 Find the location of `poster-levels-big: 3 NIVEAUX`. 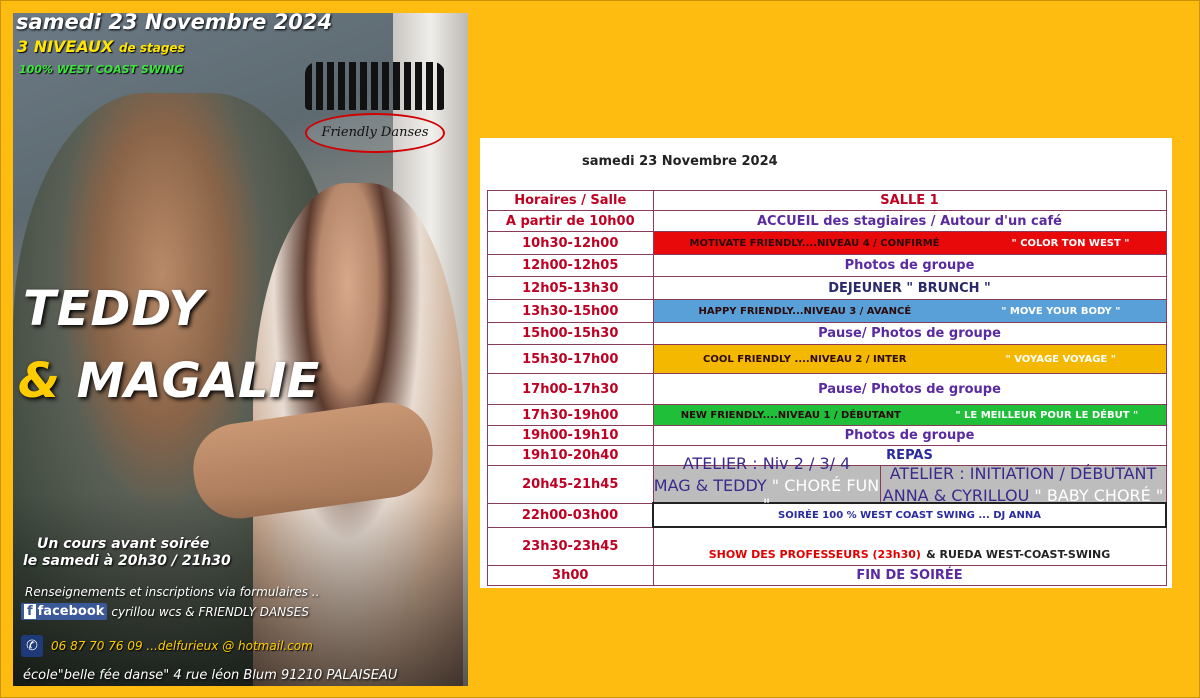

poster-levels-big: 3 NIVEAUX is located at coordinates (65, 46).